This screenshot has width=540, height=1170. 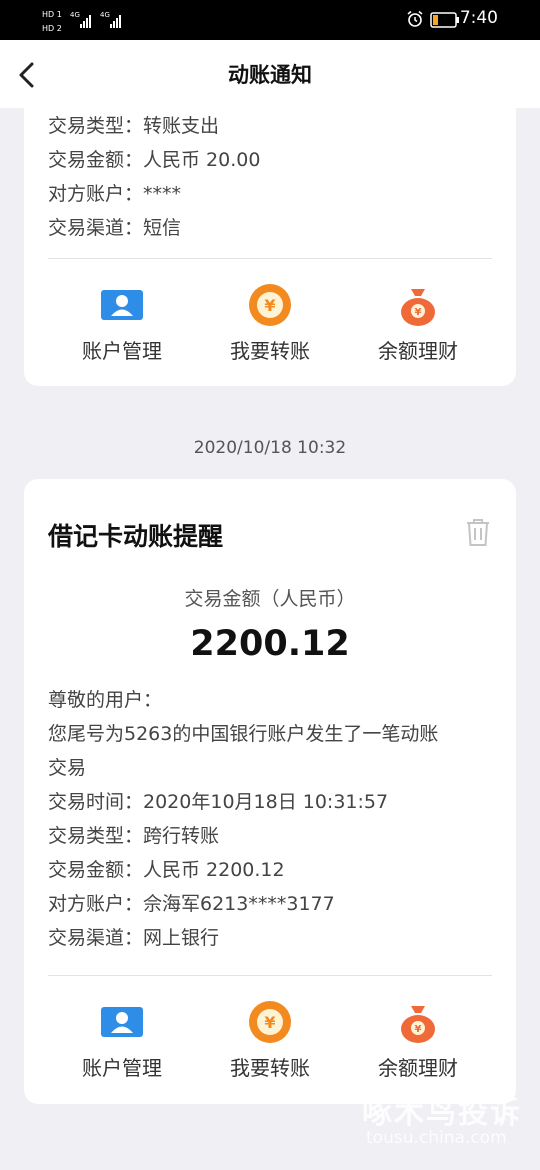 I want to click on nav-bar: 动账通知, so click(x=270, y=74).